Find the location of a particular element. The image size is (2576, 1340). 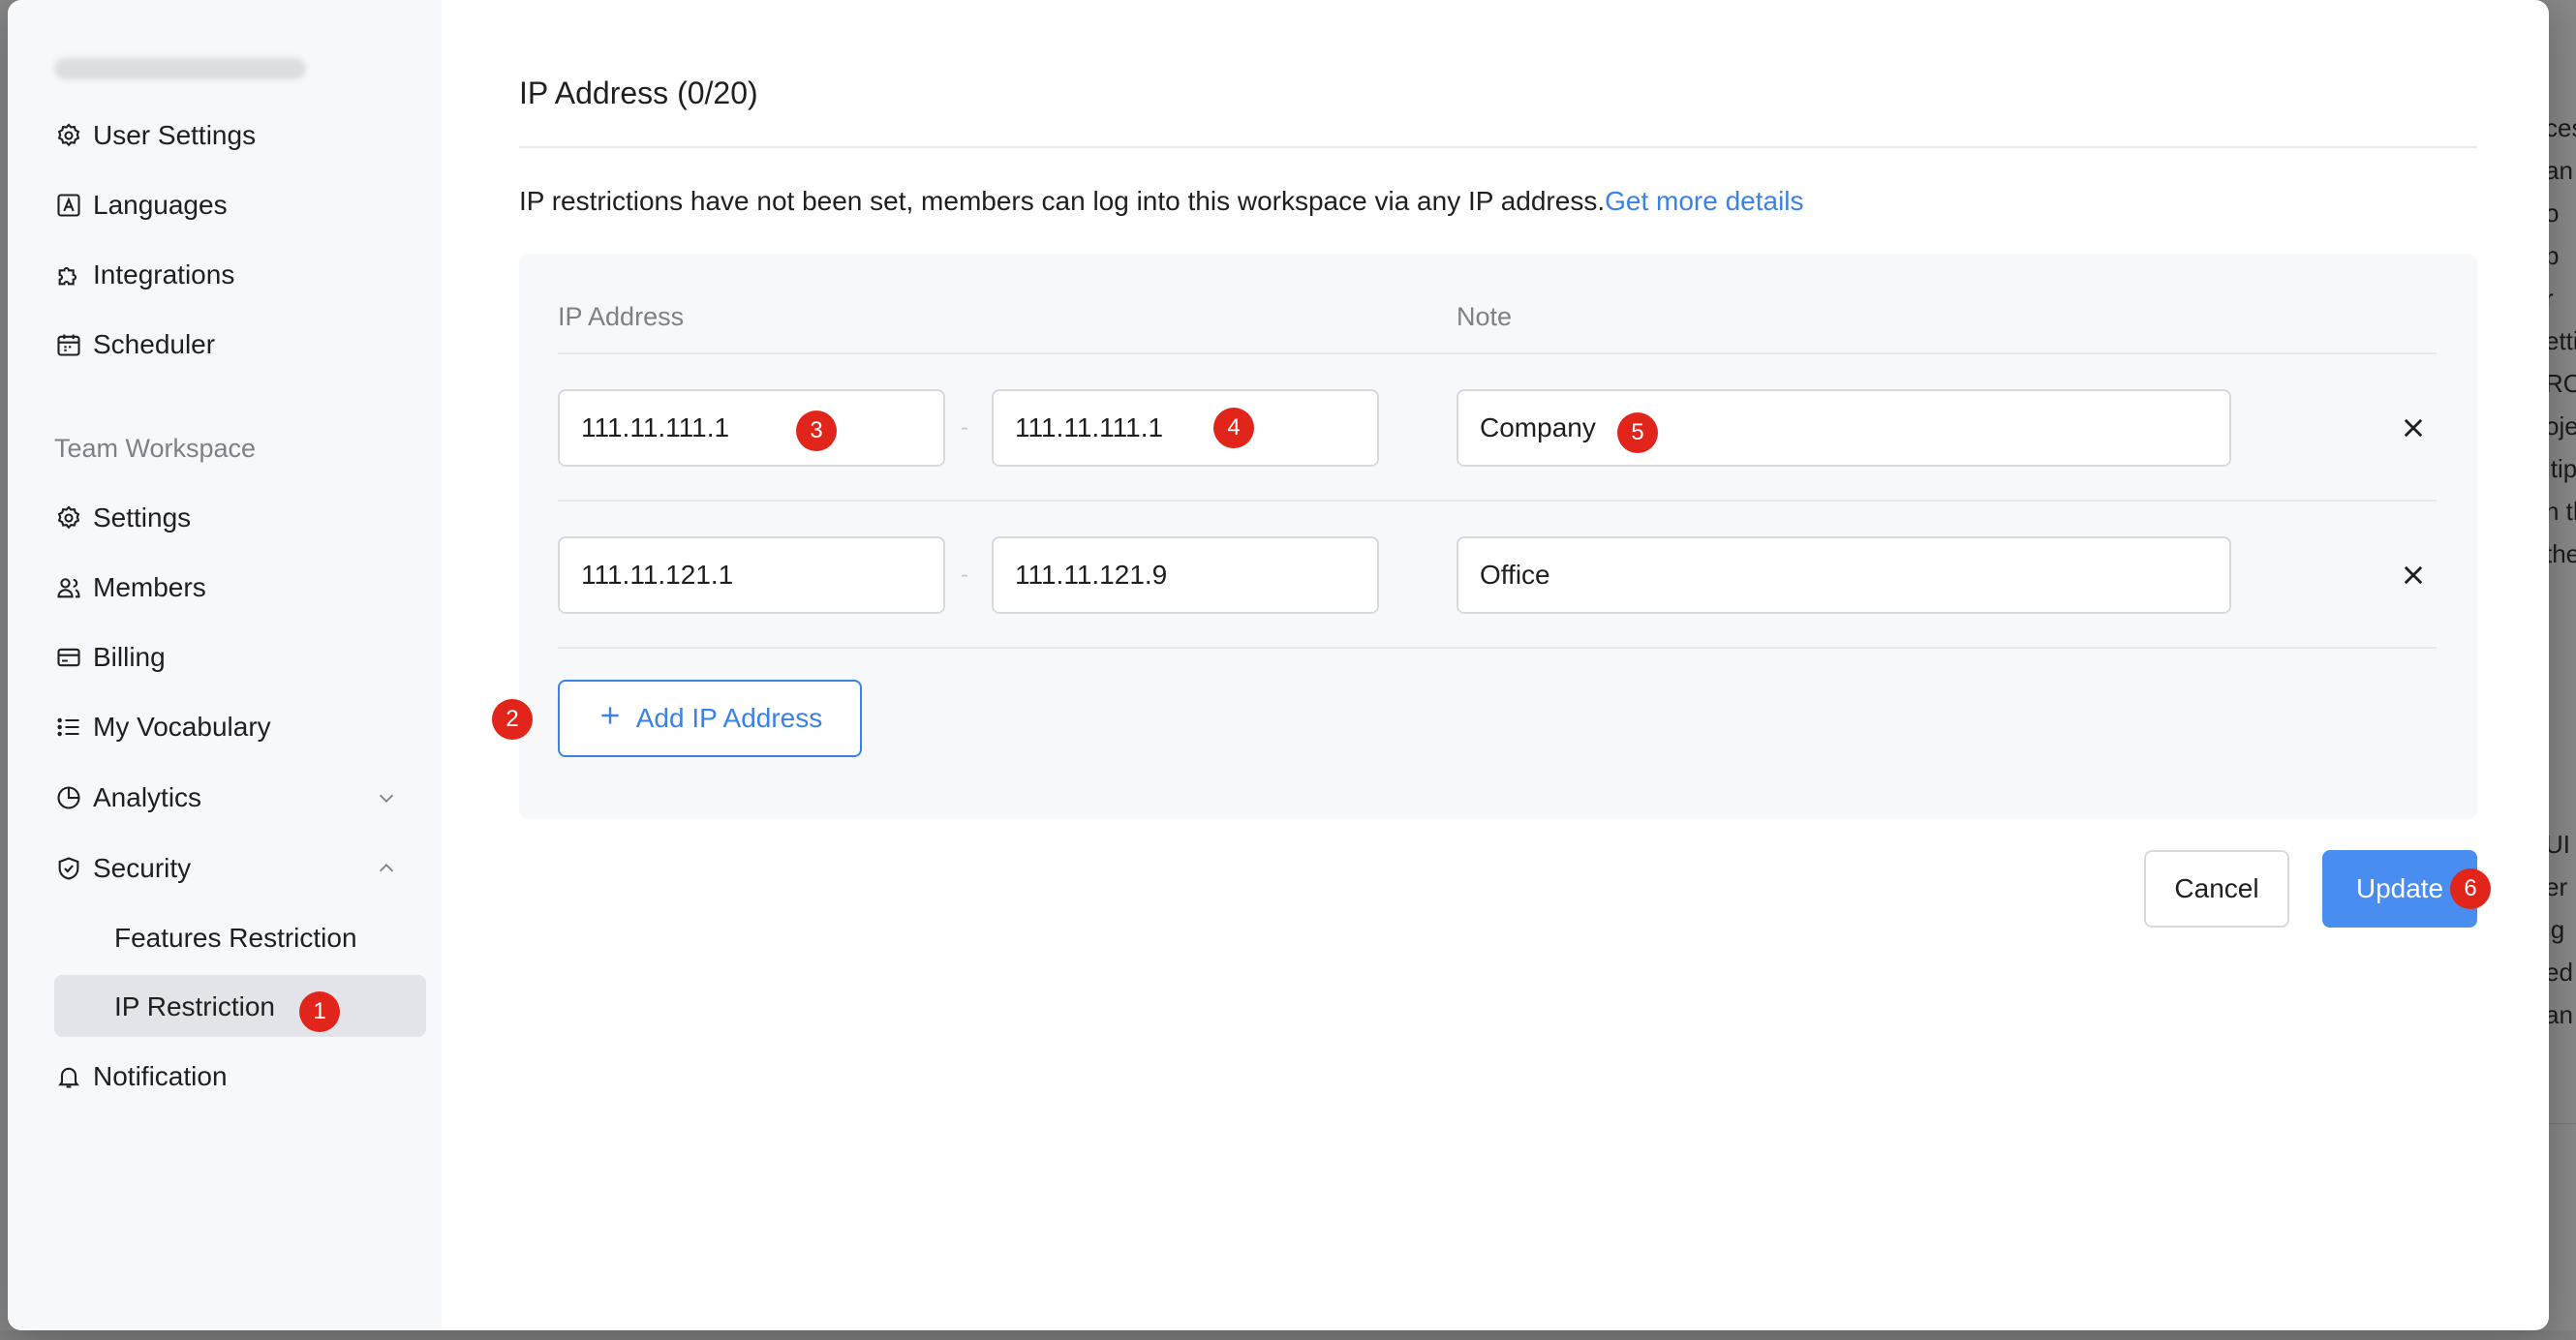

sidebar-subitem-ip-restriction-label: IP Restriction is located at coordinates (194, 1007).